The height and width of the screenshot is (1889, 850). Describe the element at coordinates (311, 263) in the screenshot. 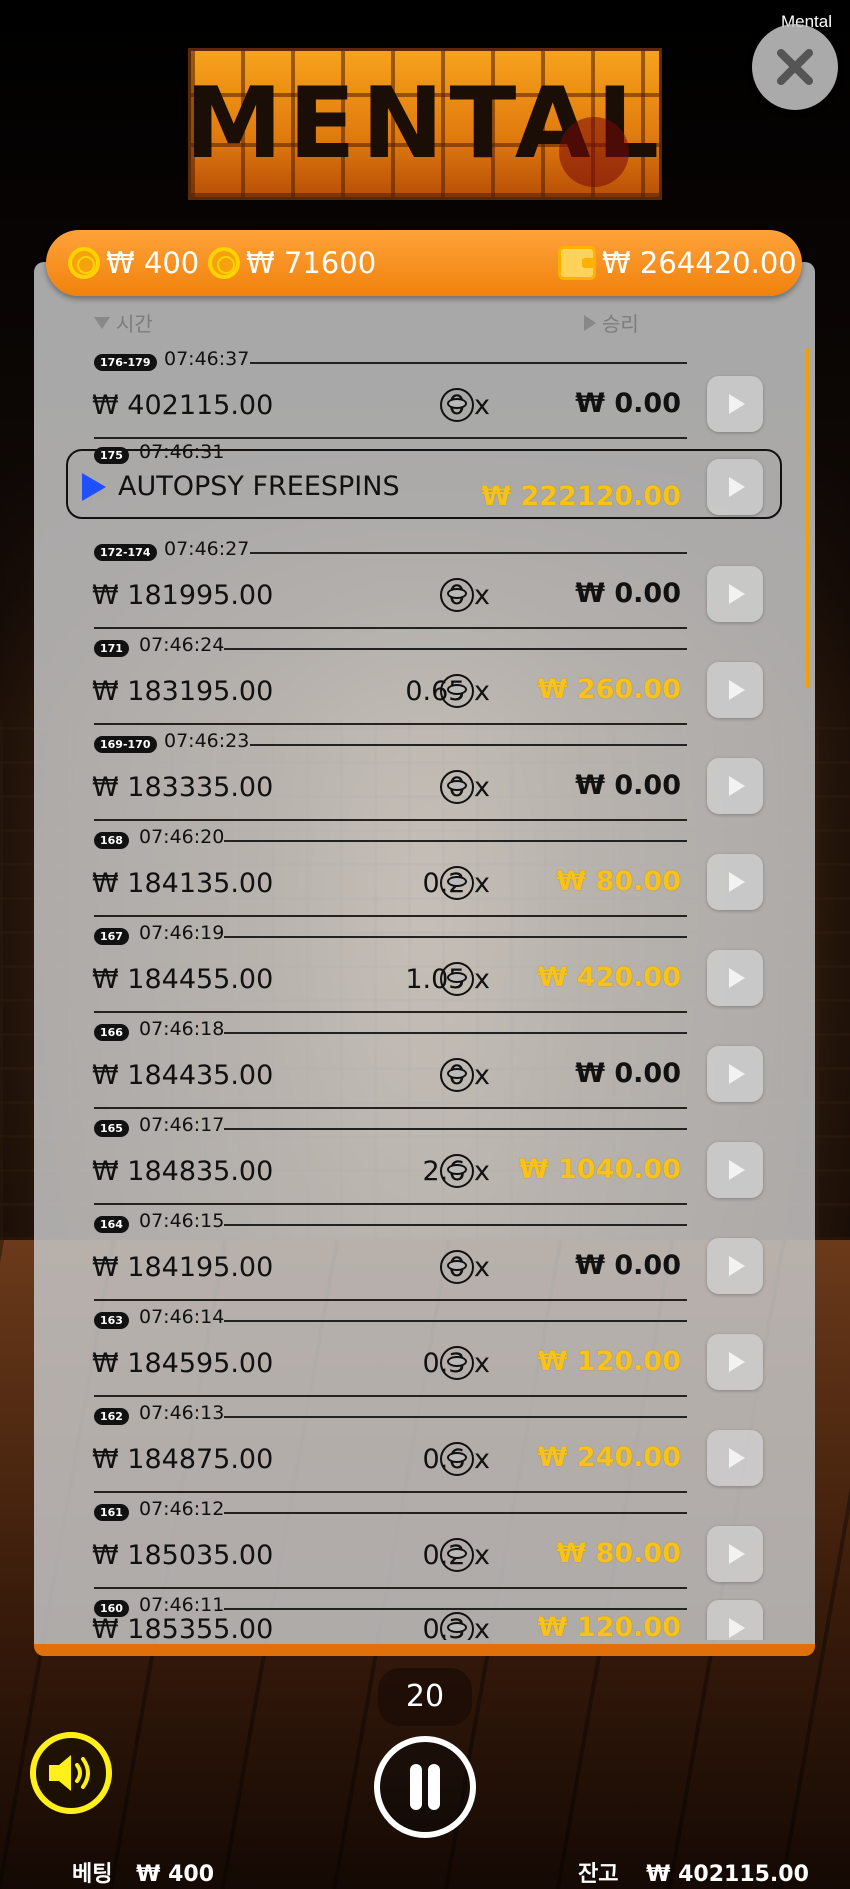

I see `coin-stat-value: ₩ 71600` at that location.